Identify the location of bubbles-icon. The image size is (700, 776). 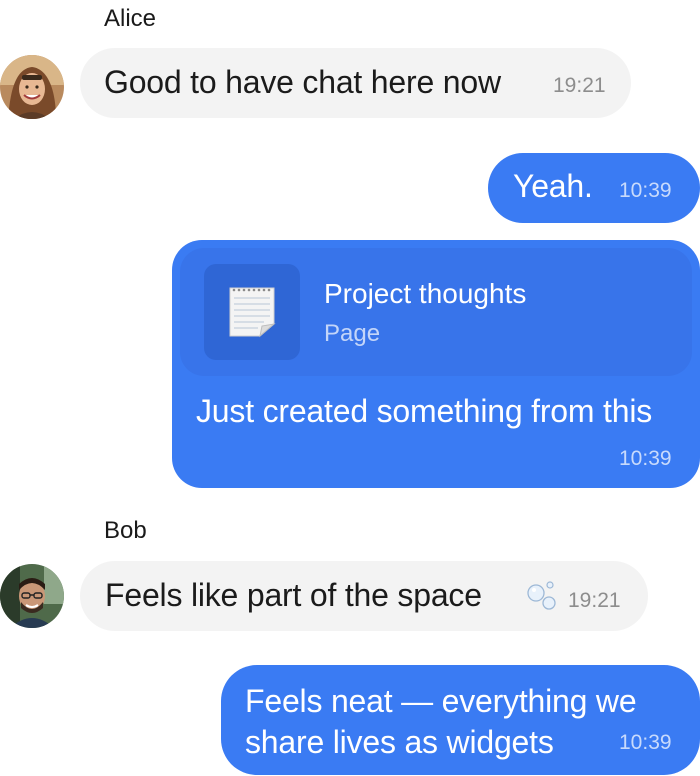
(541, 597).